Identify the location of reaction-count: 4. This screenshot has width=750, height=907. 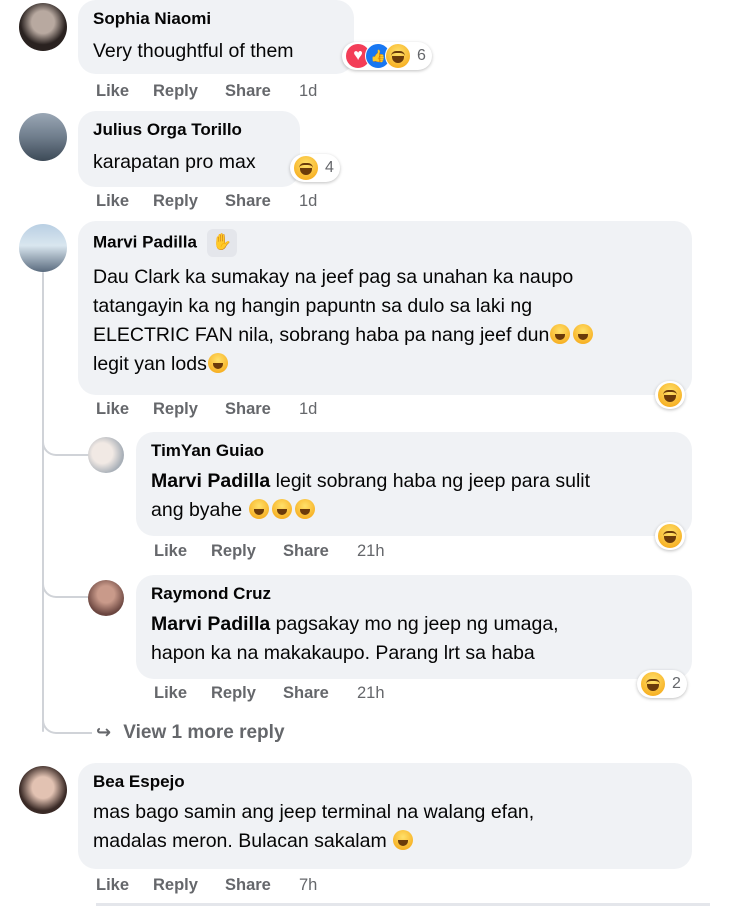
(329, 167).